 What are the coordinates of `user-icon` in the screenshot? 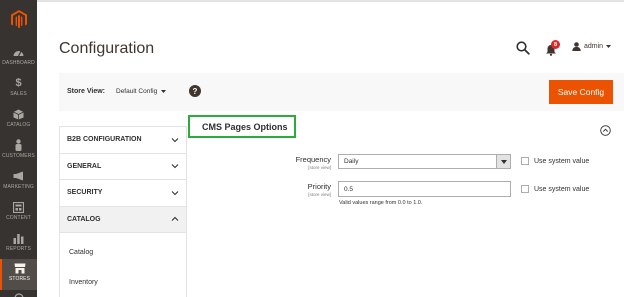 It's located at (576, 46).